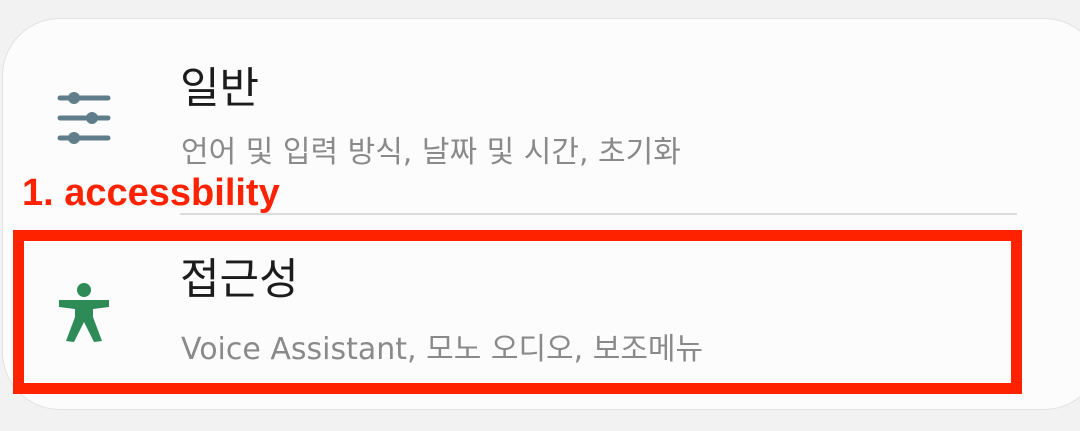 The height and width of the screenshot is (431, 1080). What do you see at coordinates (598, 214) in the screenshot?
I see `divider` at bounding box center [598, 214].